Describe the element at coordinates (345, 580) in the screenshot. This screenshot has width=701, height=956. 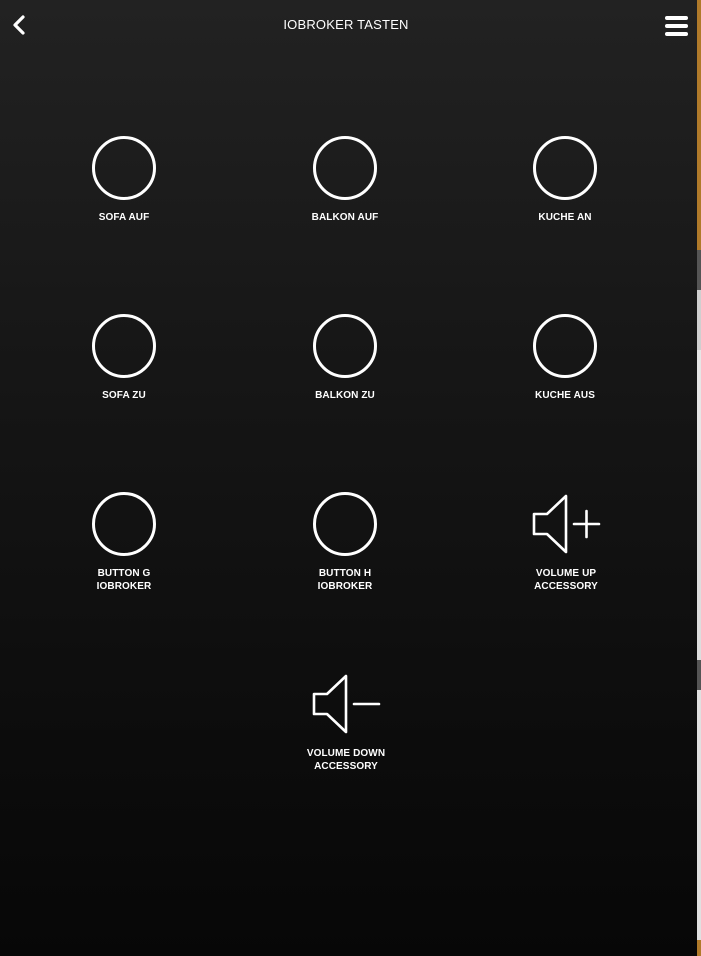
I see `accessory-label: BUTTON H IOBROKER` at that location.